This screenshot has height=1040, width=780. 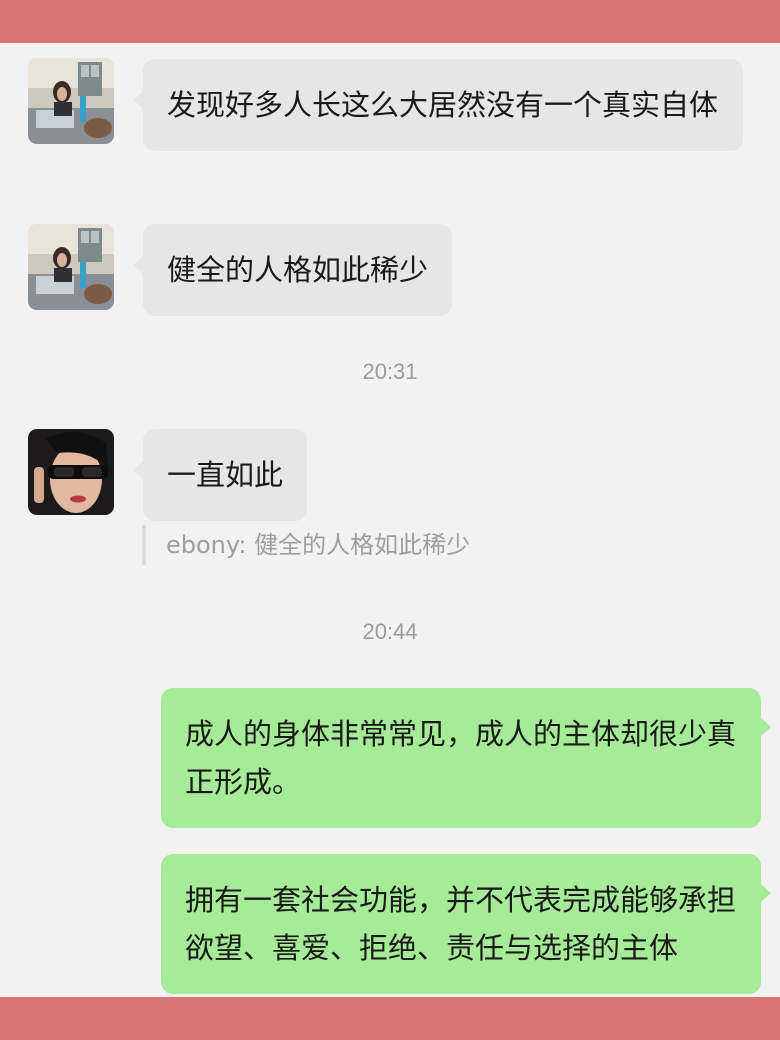 I want to click on incoming-message-bubble: 一直如此, so click(x=220, y=475).